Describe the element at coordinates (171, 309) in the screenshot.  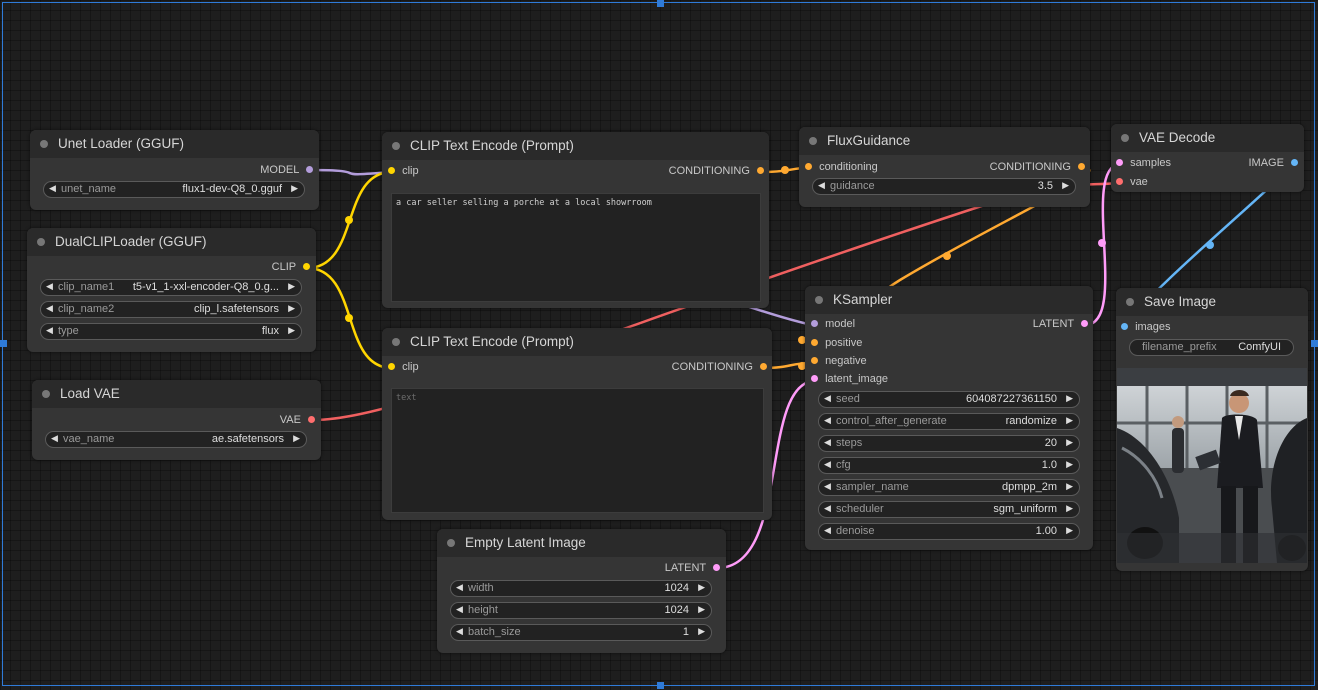
I see `widget-clip-name2: ◀ clip_name2 clip_l.safetensors ▶` at that location.